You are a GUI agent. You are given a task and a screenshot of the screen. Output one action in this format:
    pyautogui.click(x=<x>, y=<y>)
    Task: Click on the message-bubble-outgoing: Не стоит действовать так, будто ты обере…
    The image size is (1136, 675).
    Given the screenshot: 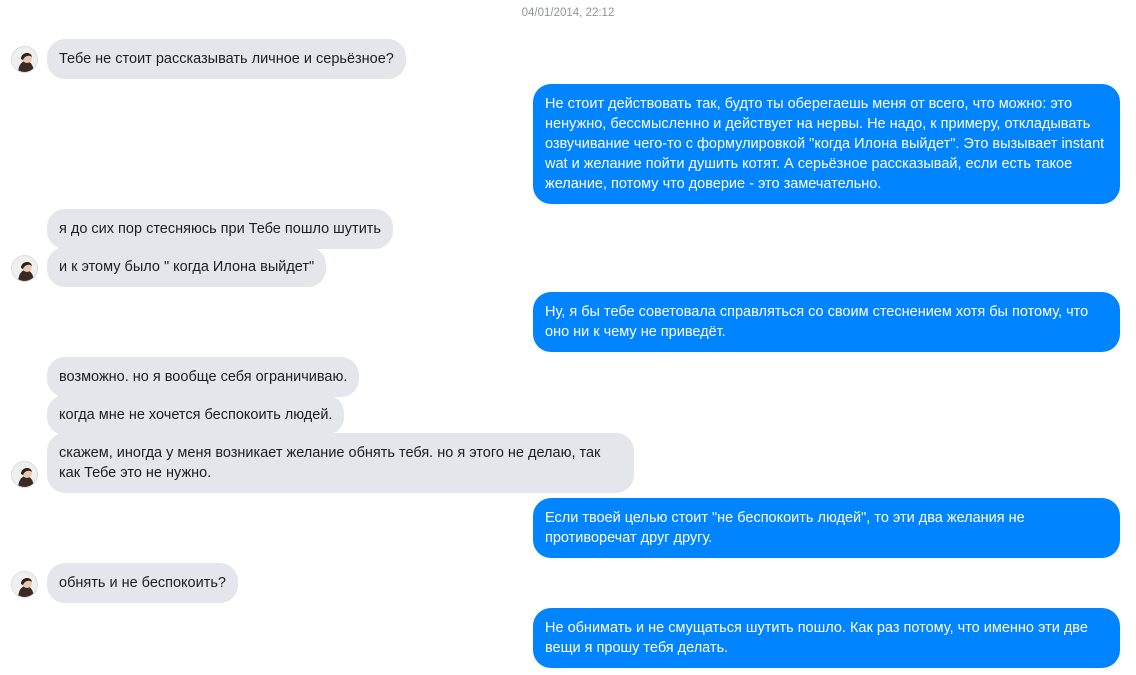 What is the action you would take?
    pyautogui.click(x=826, y=144)
    